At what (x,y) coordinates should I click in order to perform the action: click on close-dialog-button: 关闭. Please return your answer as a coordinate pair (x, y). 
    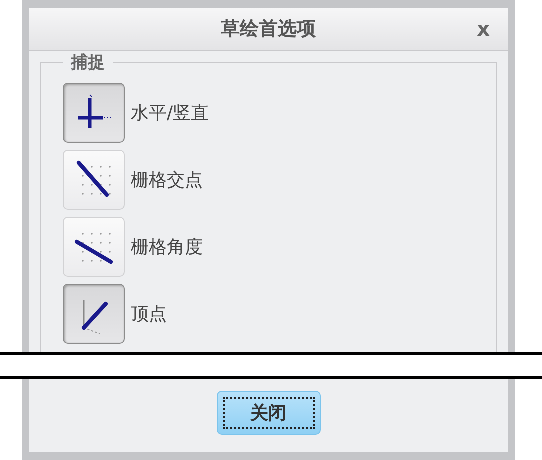
    Looking at the image, I should click on (268, 413).